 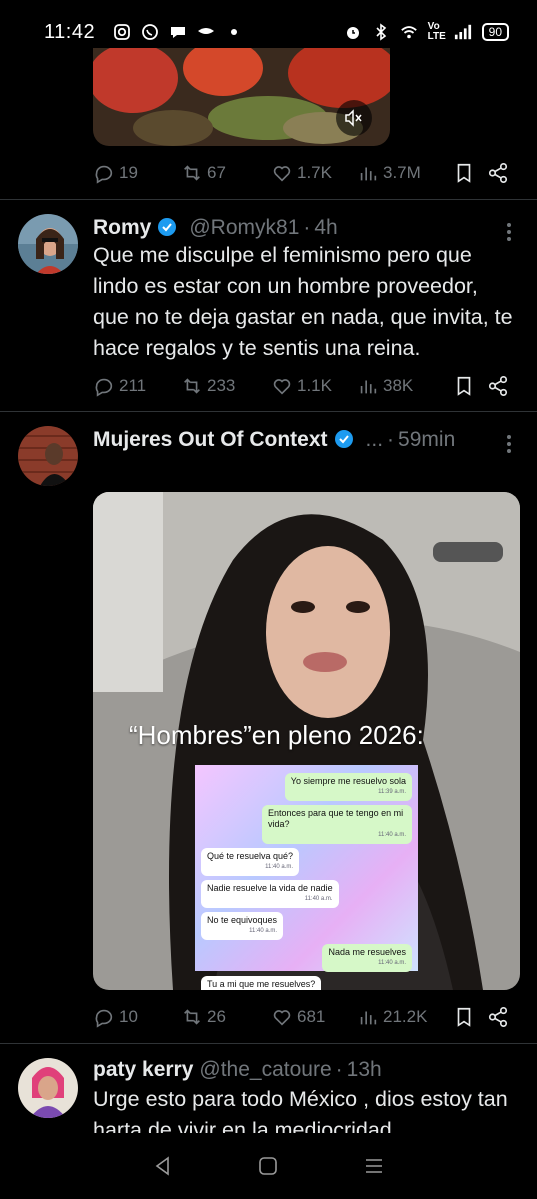 I want to click on views-button: 38K, so click(x=405, y=386).